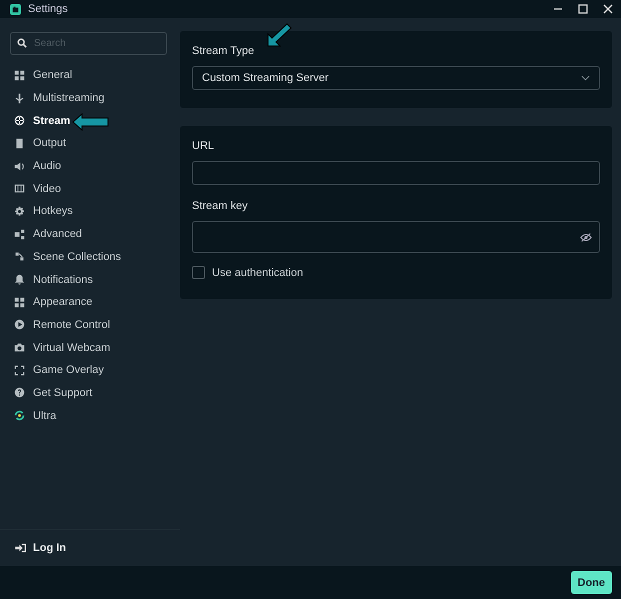  What do you see at coordinates (90, 98) in the screenshot?
I see `sidebar-item: Multistreaming` at bounding box center [90, 98].